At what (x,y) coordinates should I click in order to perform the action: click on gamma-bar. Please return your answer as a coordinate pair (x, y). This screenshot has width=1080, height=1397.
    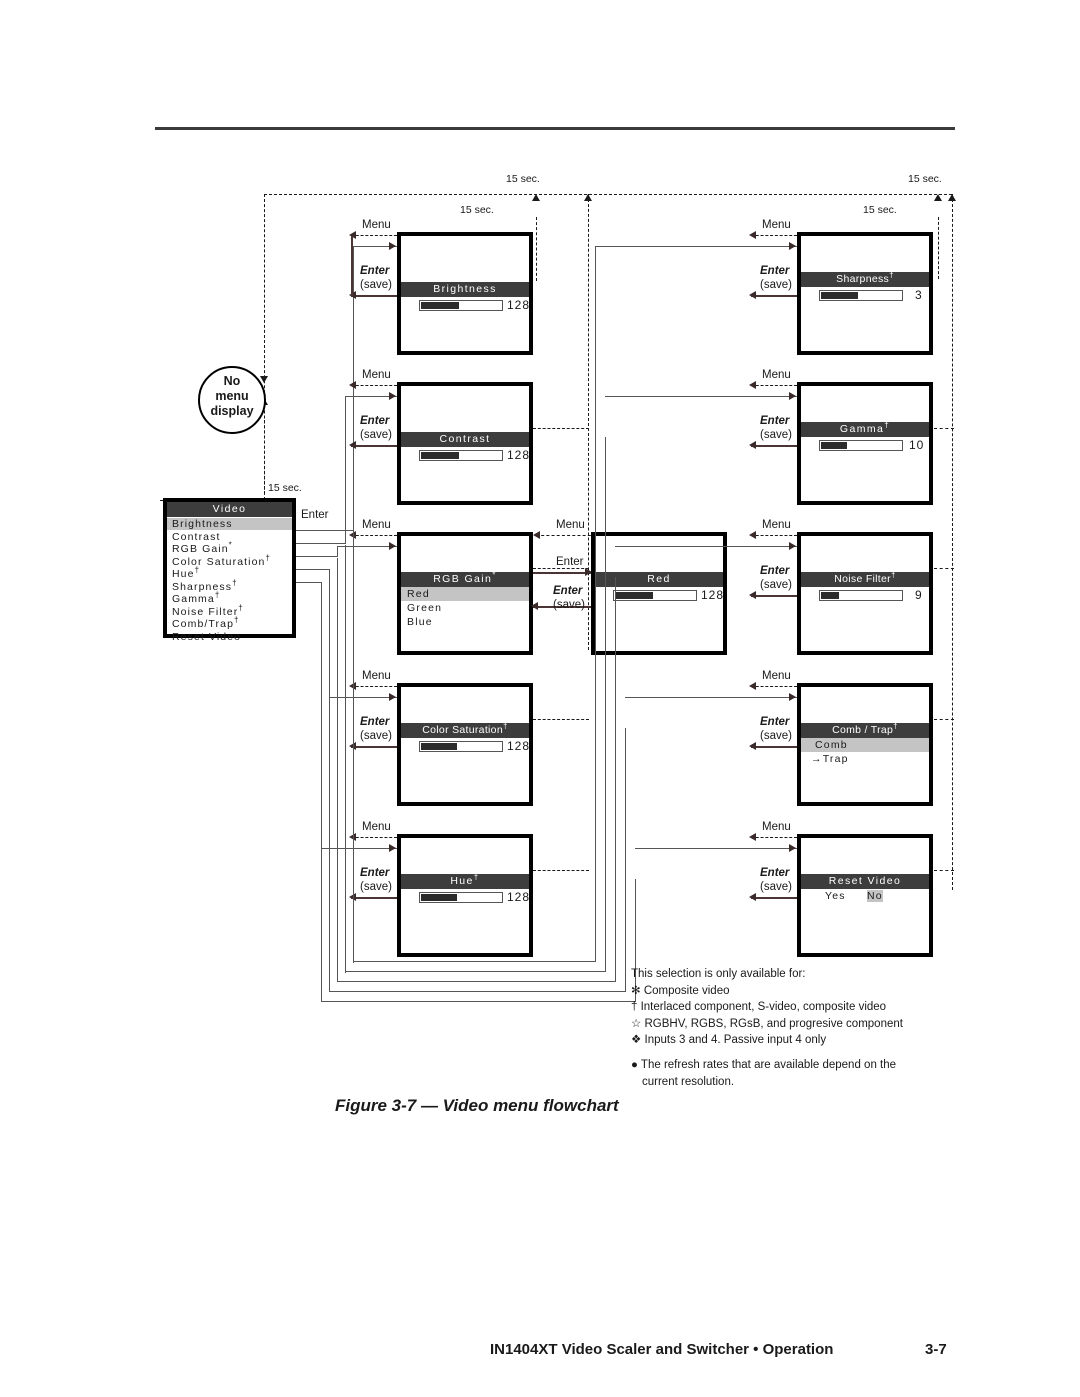
    Looking at the image, I should click on (861, 445).